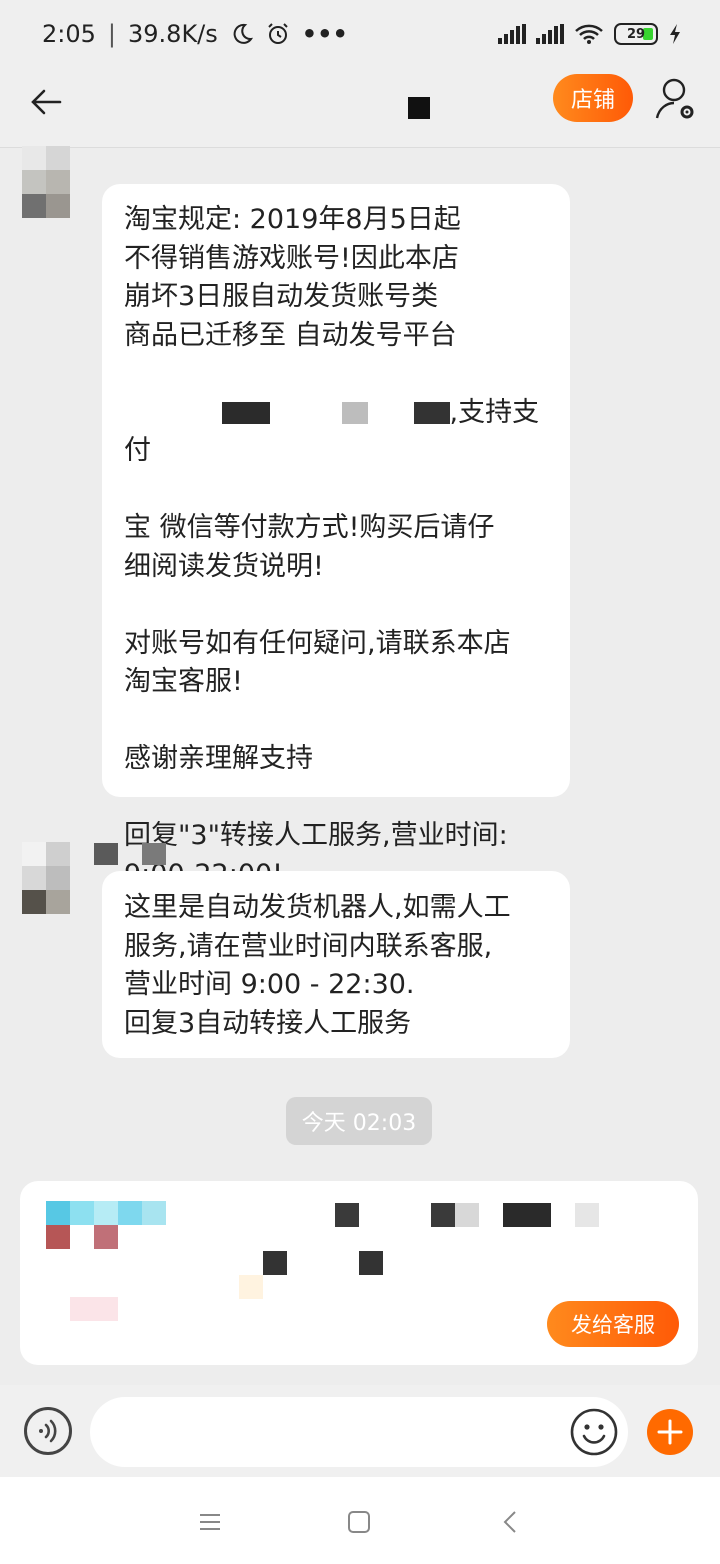  What do you see at coordinates (269, 984) in the screenshot?
I see `message-line: 营业时间 9:00 - 22:30.` at bounding box center [269, 984].